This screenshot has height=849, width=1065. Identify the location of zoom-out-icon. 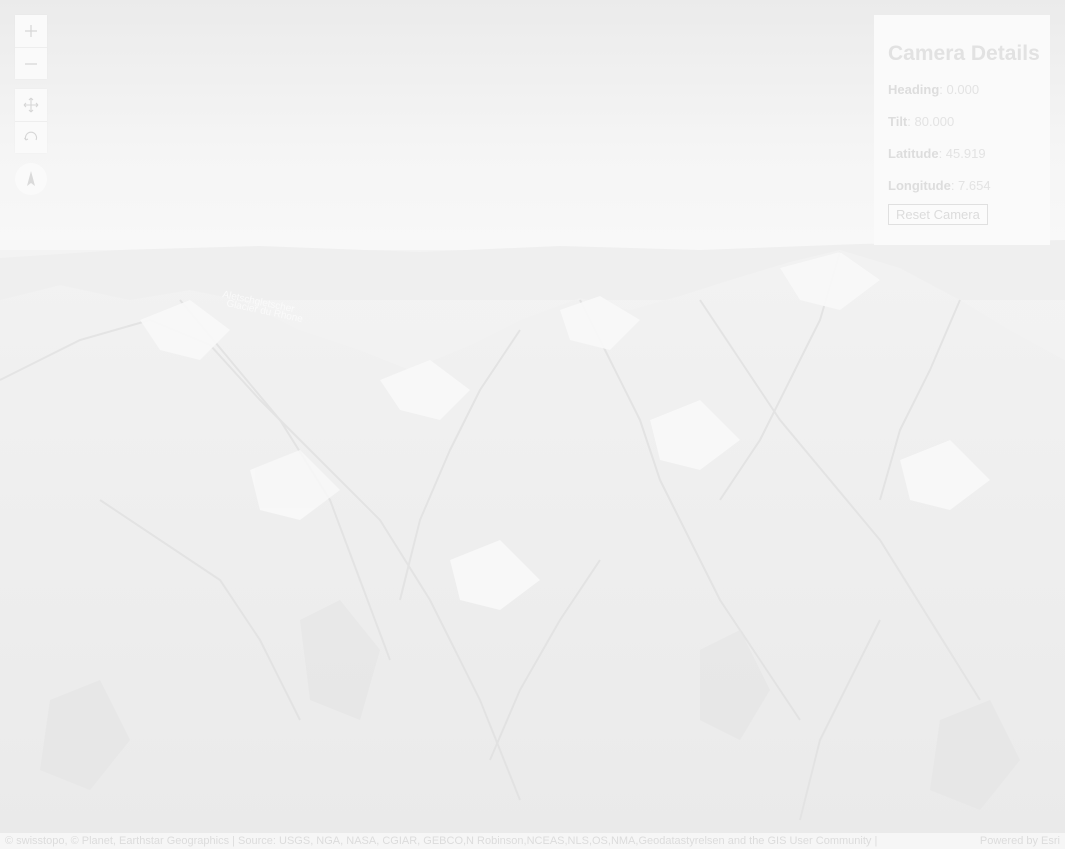
(31, 63).